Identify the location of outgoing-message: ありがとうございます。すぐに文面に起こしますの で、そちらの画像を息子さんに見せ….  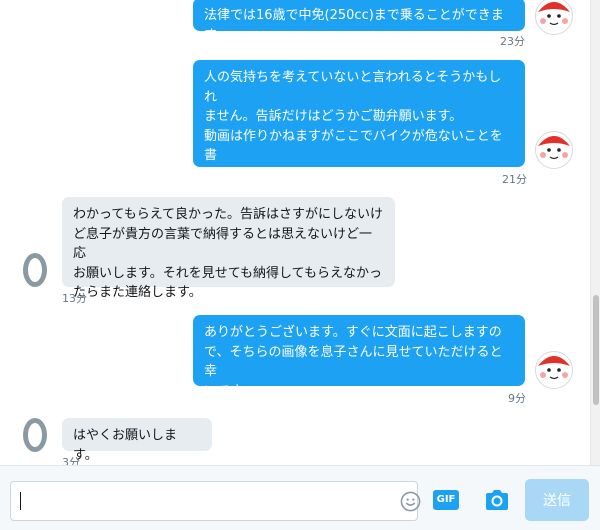
(359, 357).